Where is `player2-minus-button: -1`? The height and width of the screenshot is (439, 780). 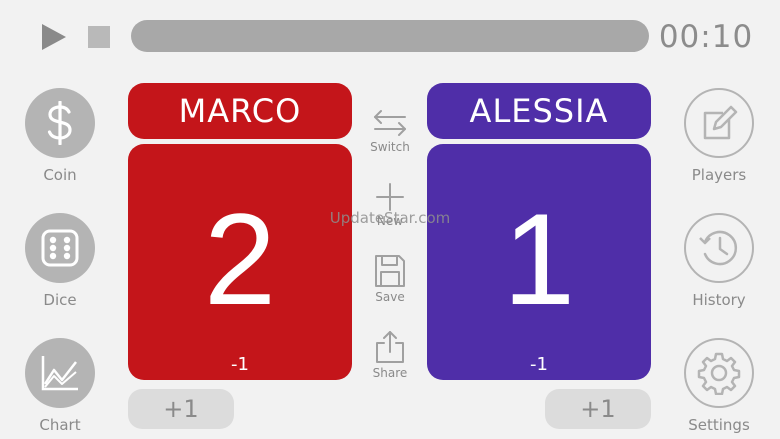 player2-minus-button: -1 is located at coordinates (539, 364).